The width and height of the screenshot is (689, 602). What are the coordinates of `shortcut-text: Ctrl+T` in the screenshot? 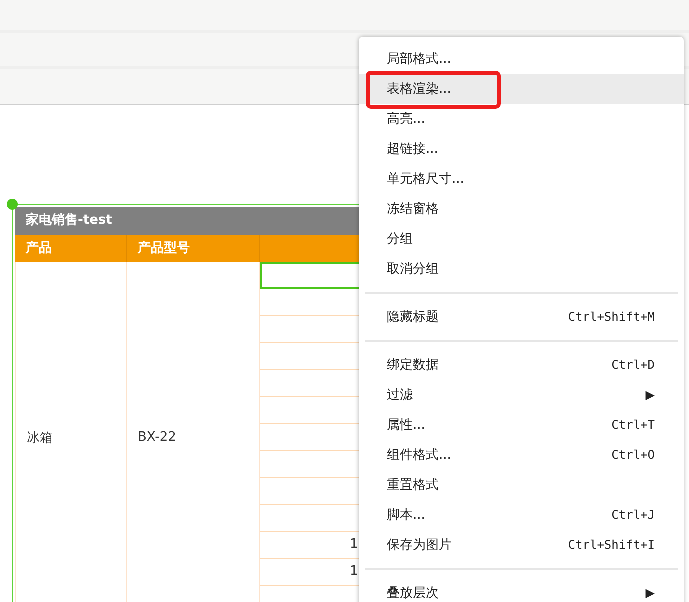 It's located at (633, 425).